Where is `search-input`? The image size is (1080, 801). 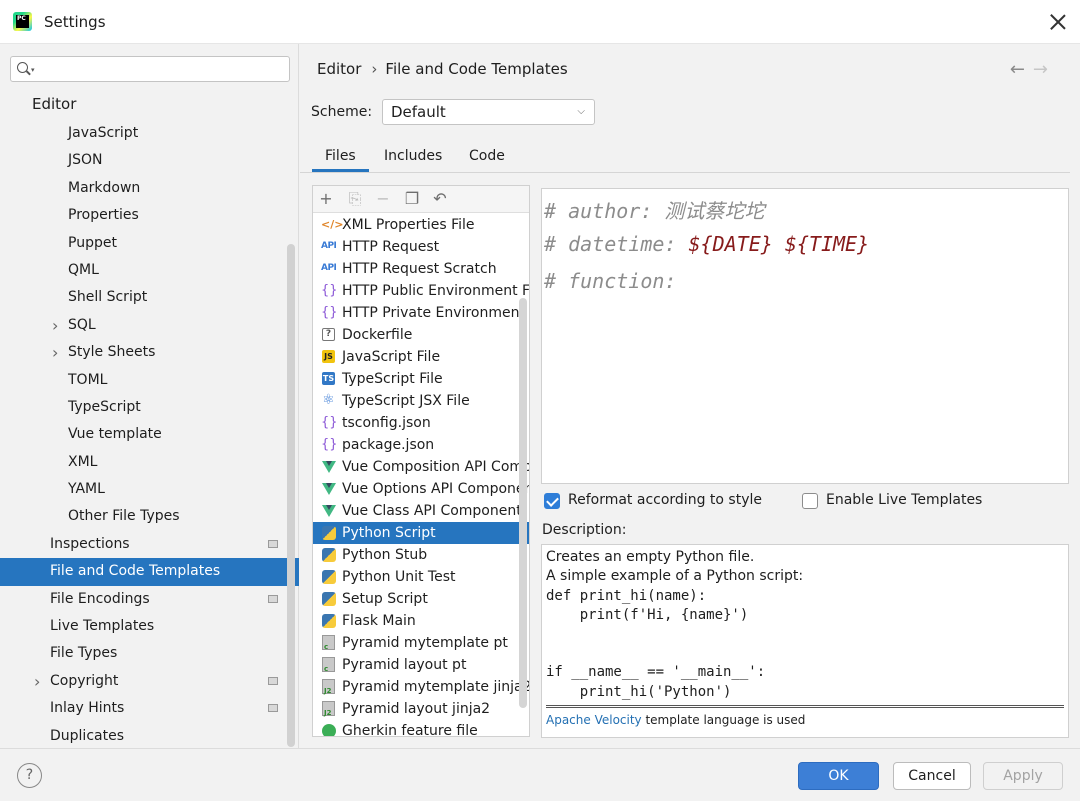
search-input is located at coordinates (161, 69).